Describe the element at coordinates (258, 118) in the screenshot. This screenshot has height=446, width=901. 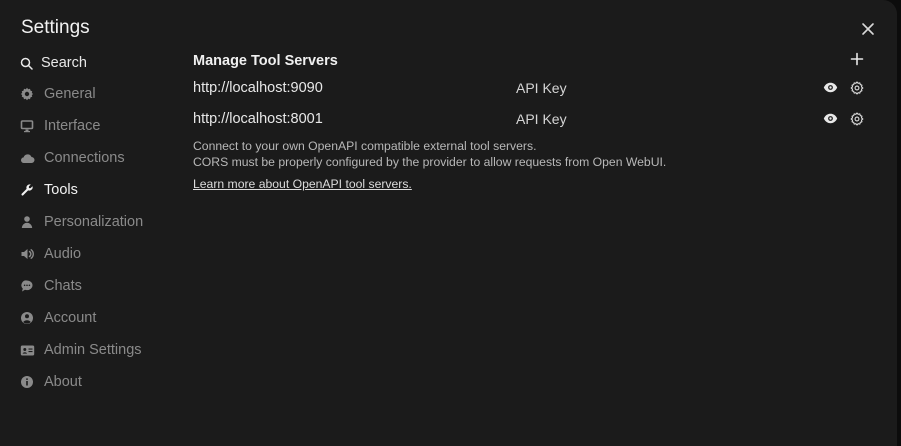
I see `server-url: http://localhost:8001` at that location.